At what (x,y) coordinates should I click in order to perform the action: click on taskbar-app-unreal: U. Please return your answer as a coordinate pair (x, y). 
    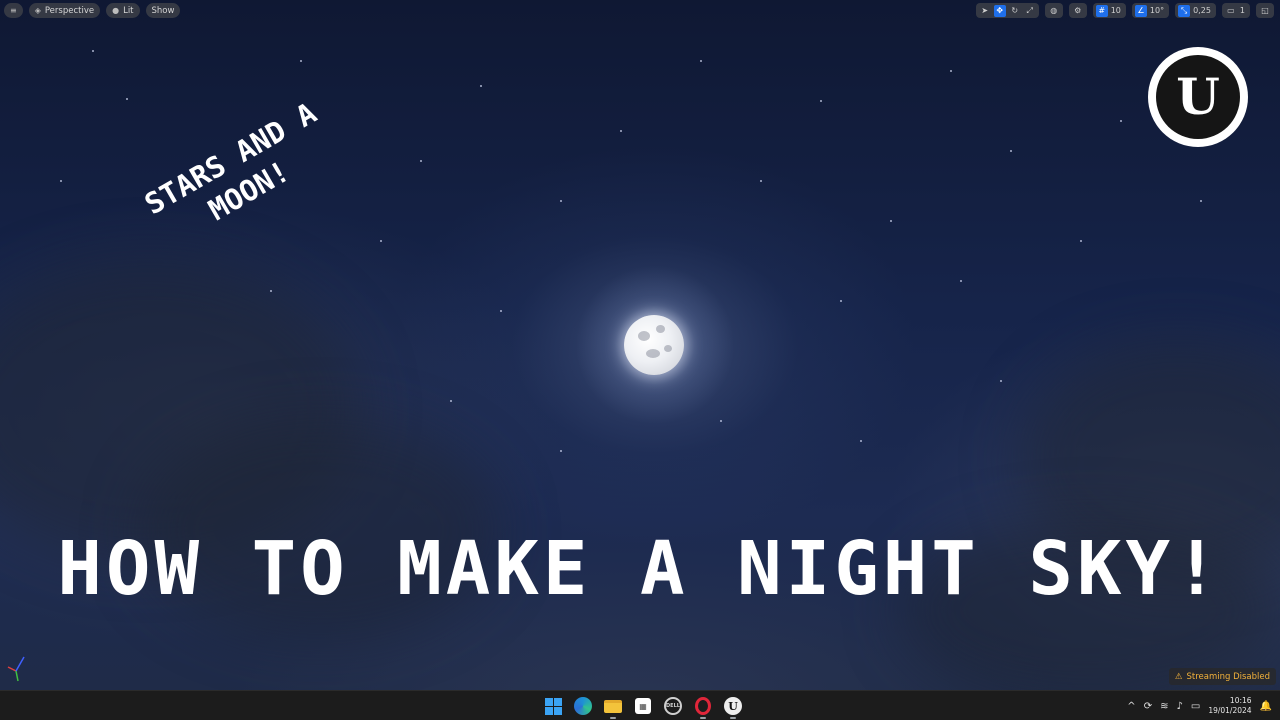
    Looking at the image, I should click on (733, 707).